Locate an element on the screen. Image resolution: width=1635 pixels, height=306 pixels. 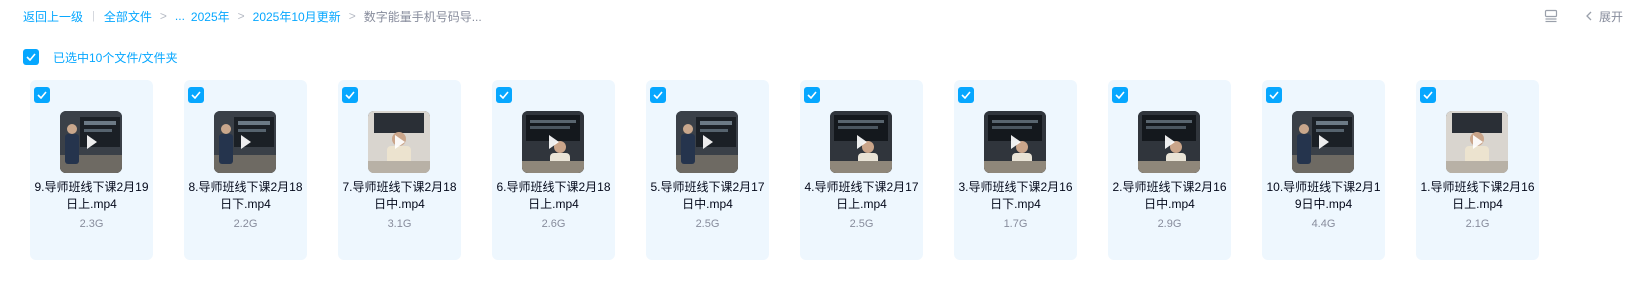
list-view-icon is located at coordinates (1551, 16).